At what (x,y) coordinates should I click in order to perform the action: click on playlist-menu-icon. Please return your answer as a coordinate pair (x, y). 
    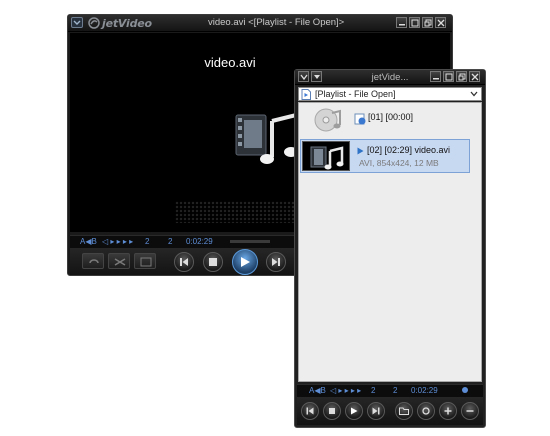
    Looking at the image, I should click on (303, 76).